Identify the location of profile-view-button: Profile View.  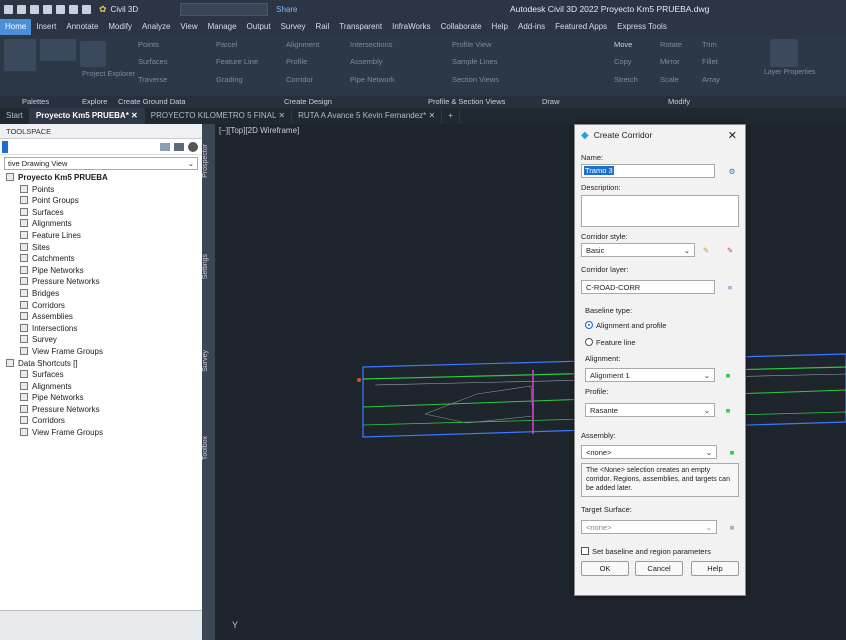
(471, 44).